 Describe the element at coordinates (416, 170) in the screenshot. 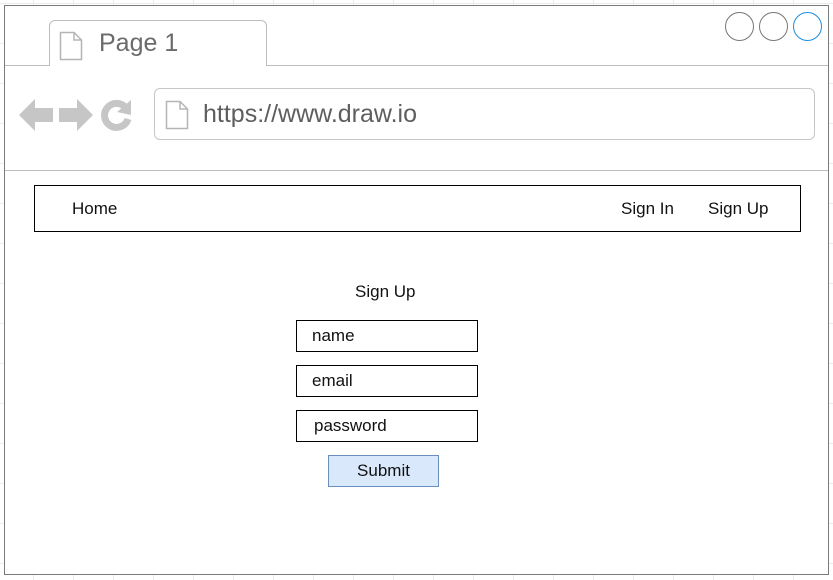

I see `toolbar-divider` at that location.